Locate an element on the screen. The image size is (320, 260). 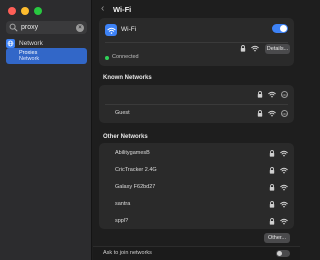
page-title: Wi-Fi is located at coordinates (122, 9).